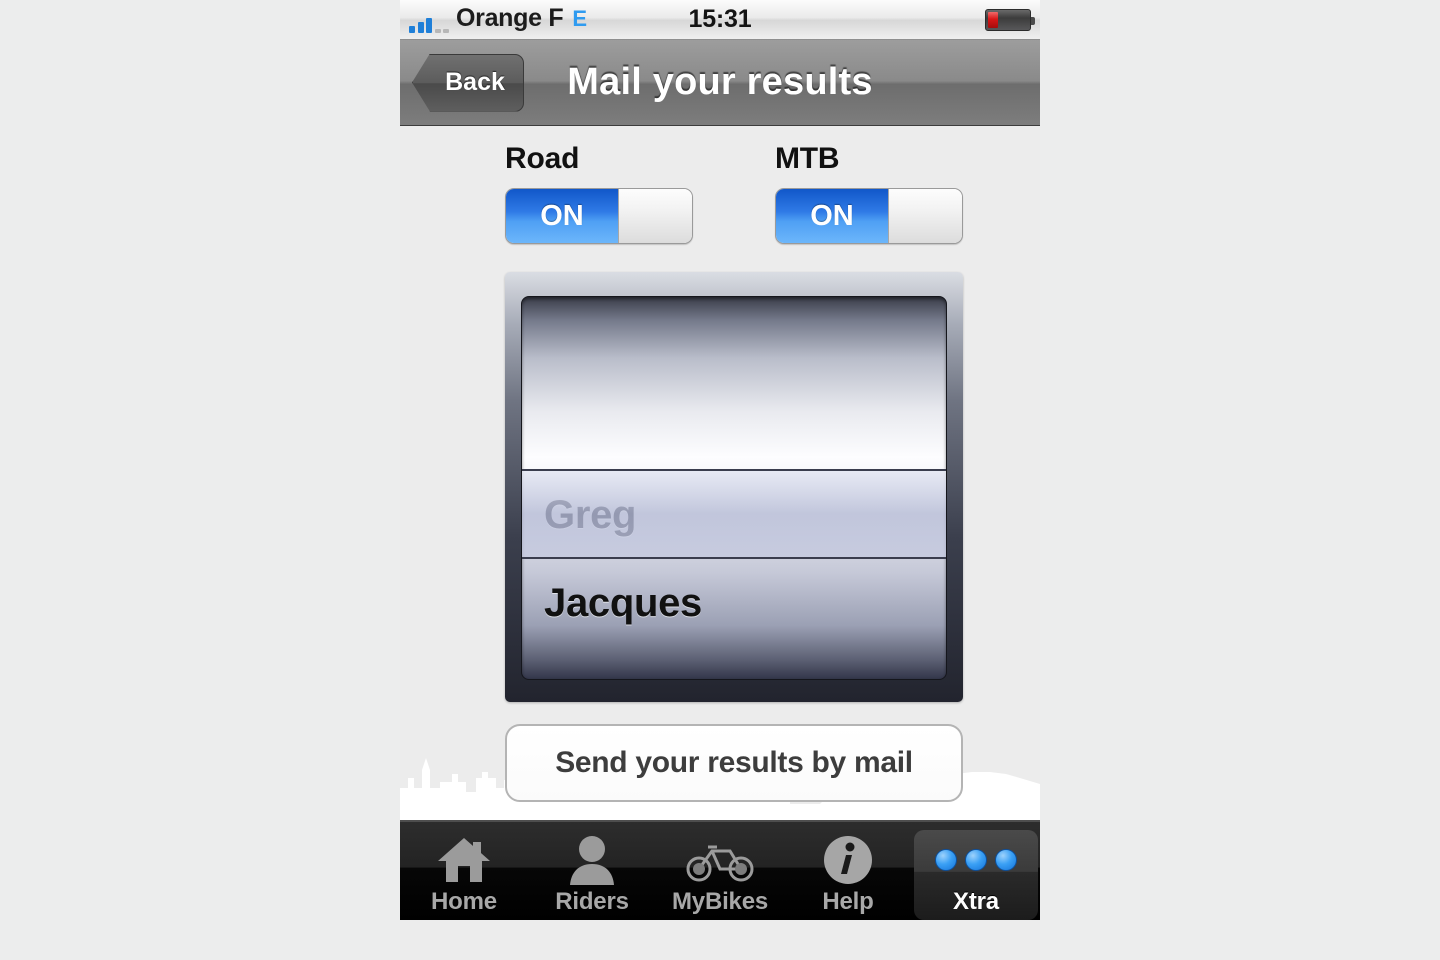 This screenshot has height=960, width=1440. I want to click on person-icon, so click(592, 860).